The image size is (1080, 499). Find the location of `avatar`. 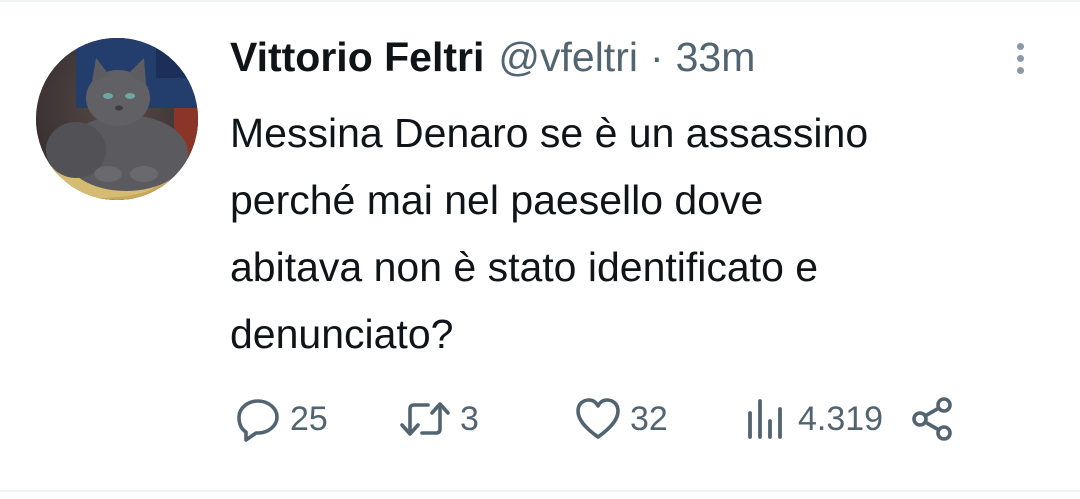

avatar is located at coordinates (117, 119).